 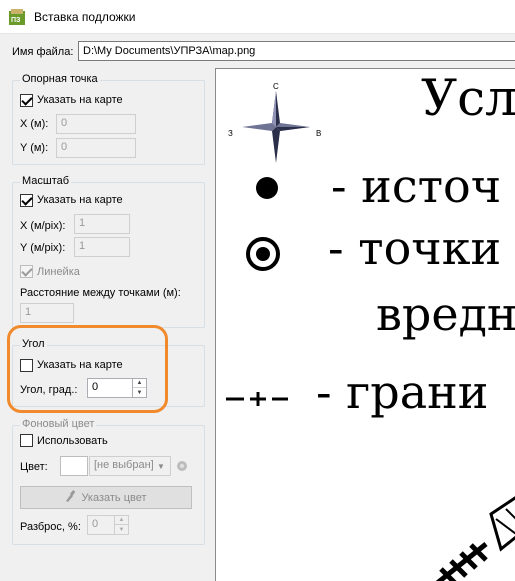 What do you see at coordinates (34, 148) in the screenshot?
I see `reference-y-label: Y (м):` at bounding box center [34, 148].